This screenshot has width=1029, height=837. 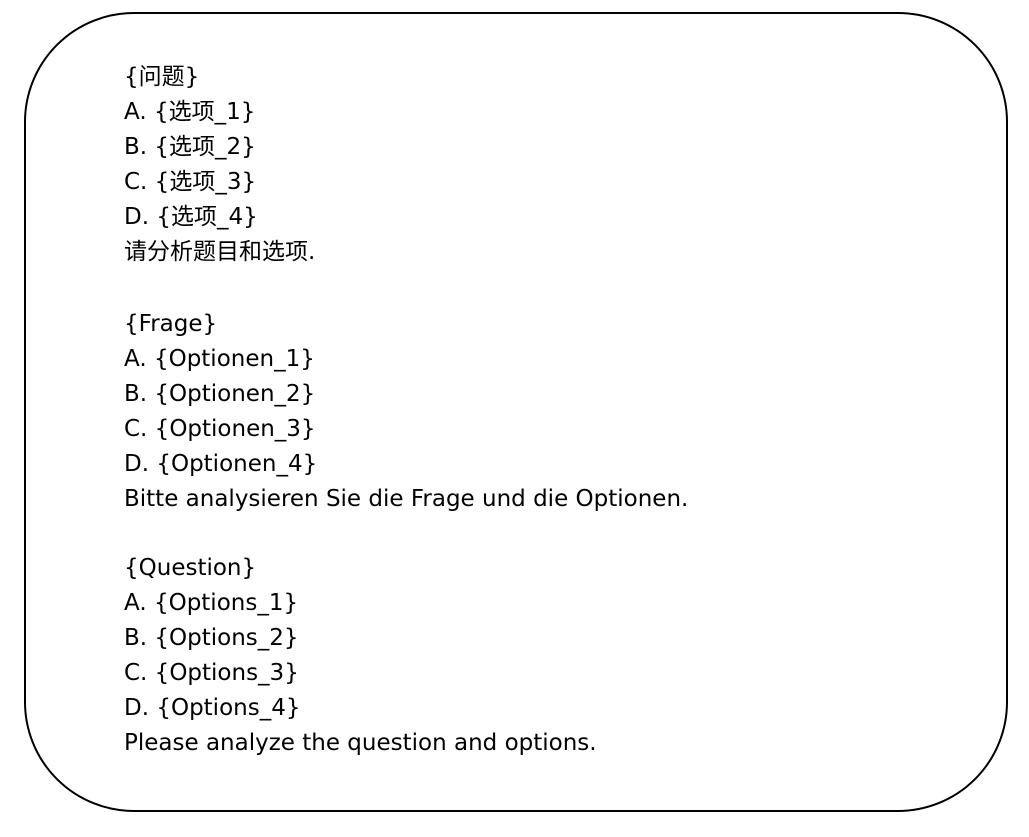 I want to click on option-a: A. {选项_1}, so click(x=190, y=112).